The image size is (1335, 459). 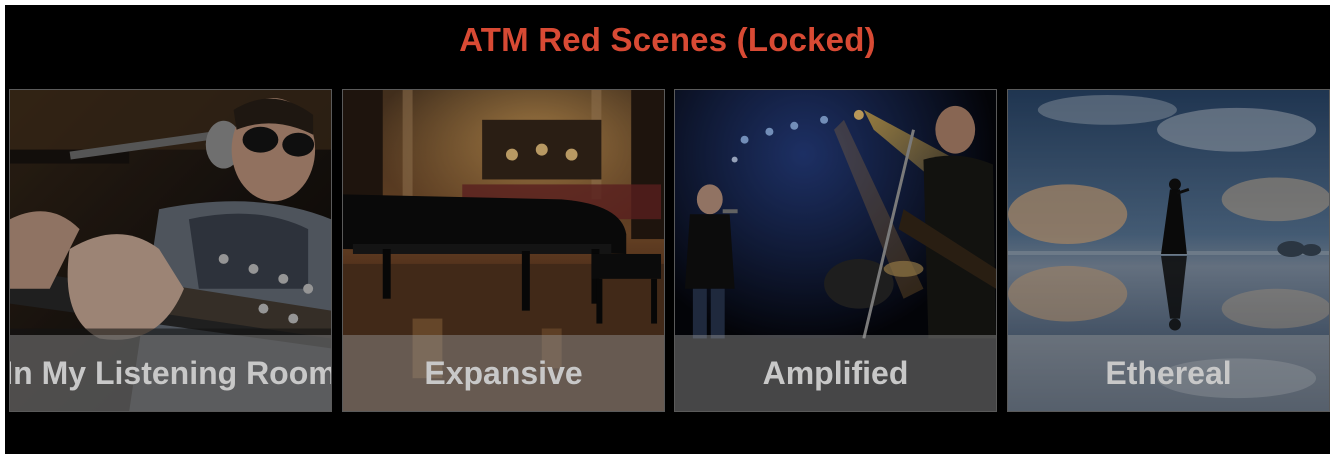 I want to click on scene-label-bar: Expansive, so click(x=503, y=373).